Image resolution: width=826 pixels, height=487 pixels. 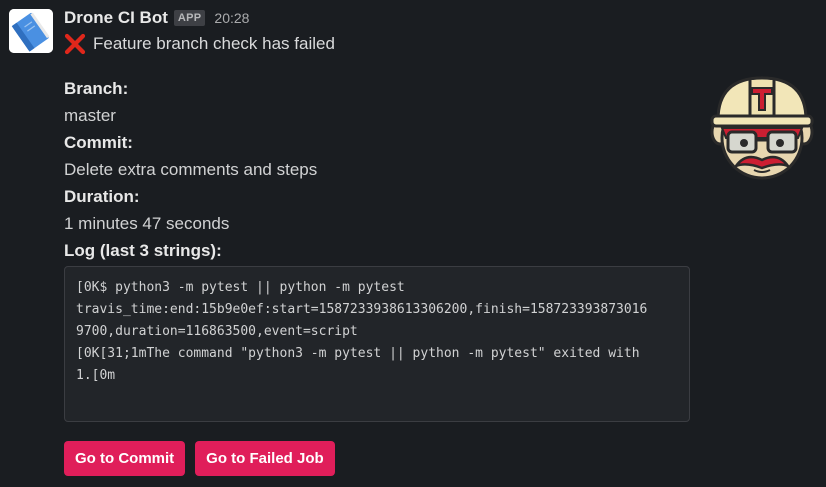 I want to click on log-label: Log (last 3 strings):, so click(x=143, y=250).